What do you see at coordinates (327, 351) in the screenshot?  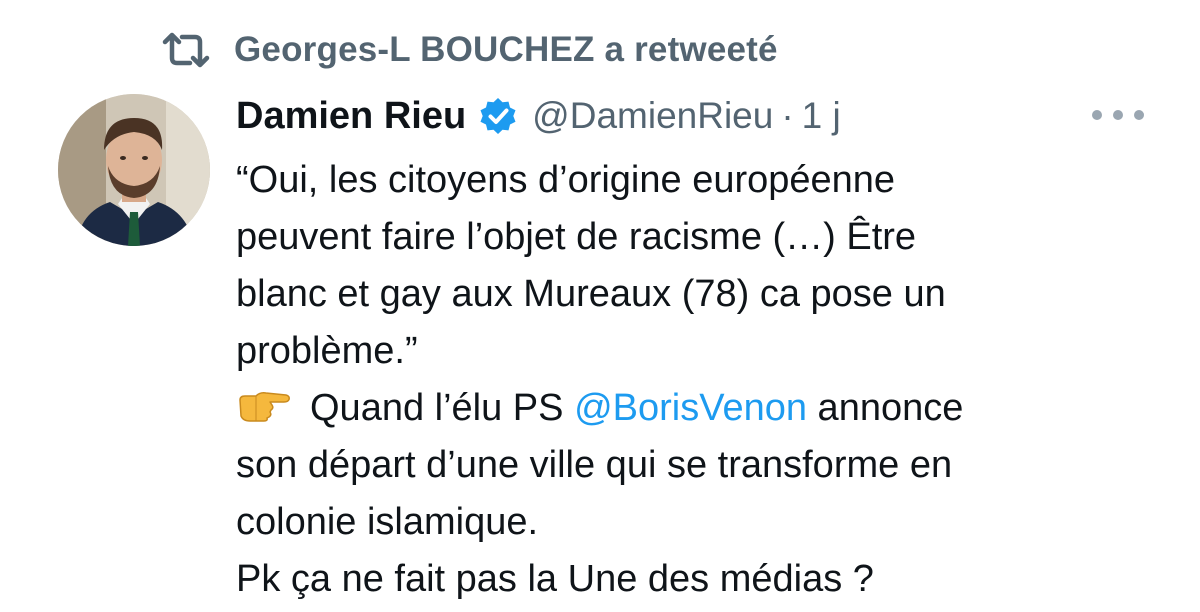 I see `tweet-text-line: problème.”` at bounding box center [327, 351].